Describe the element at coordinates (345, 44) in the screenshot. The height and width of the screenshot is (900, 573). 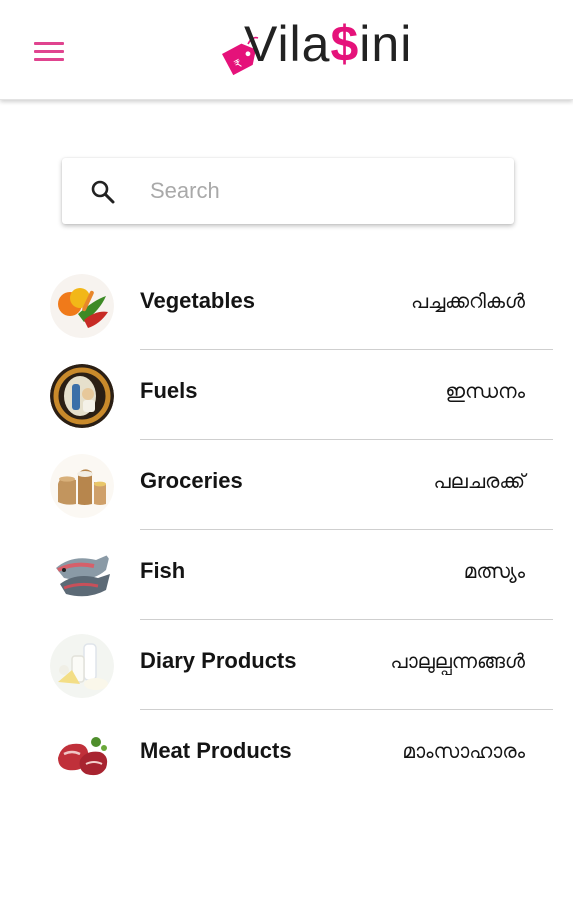
I see `logo-text-accent: $` at that location.